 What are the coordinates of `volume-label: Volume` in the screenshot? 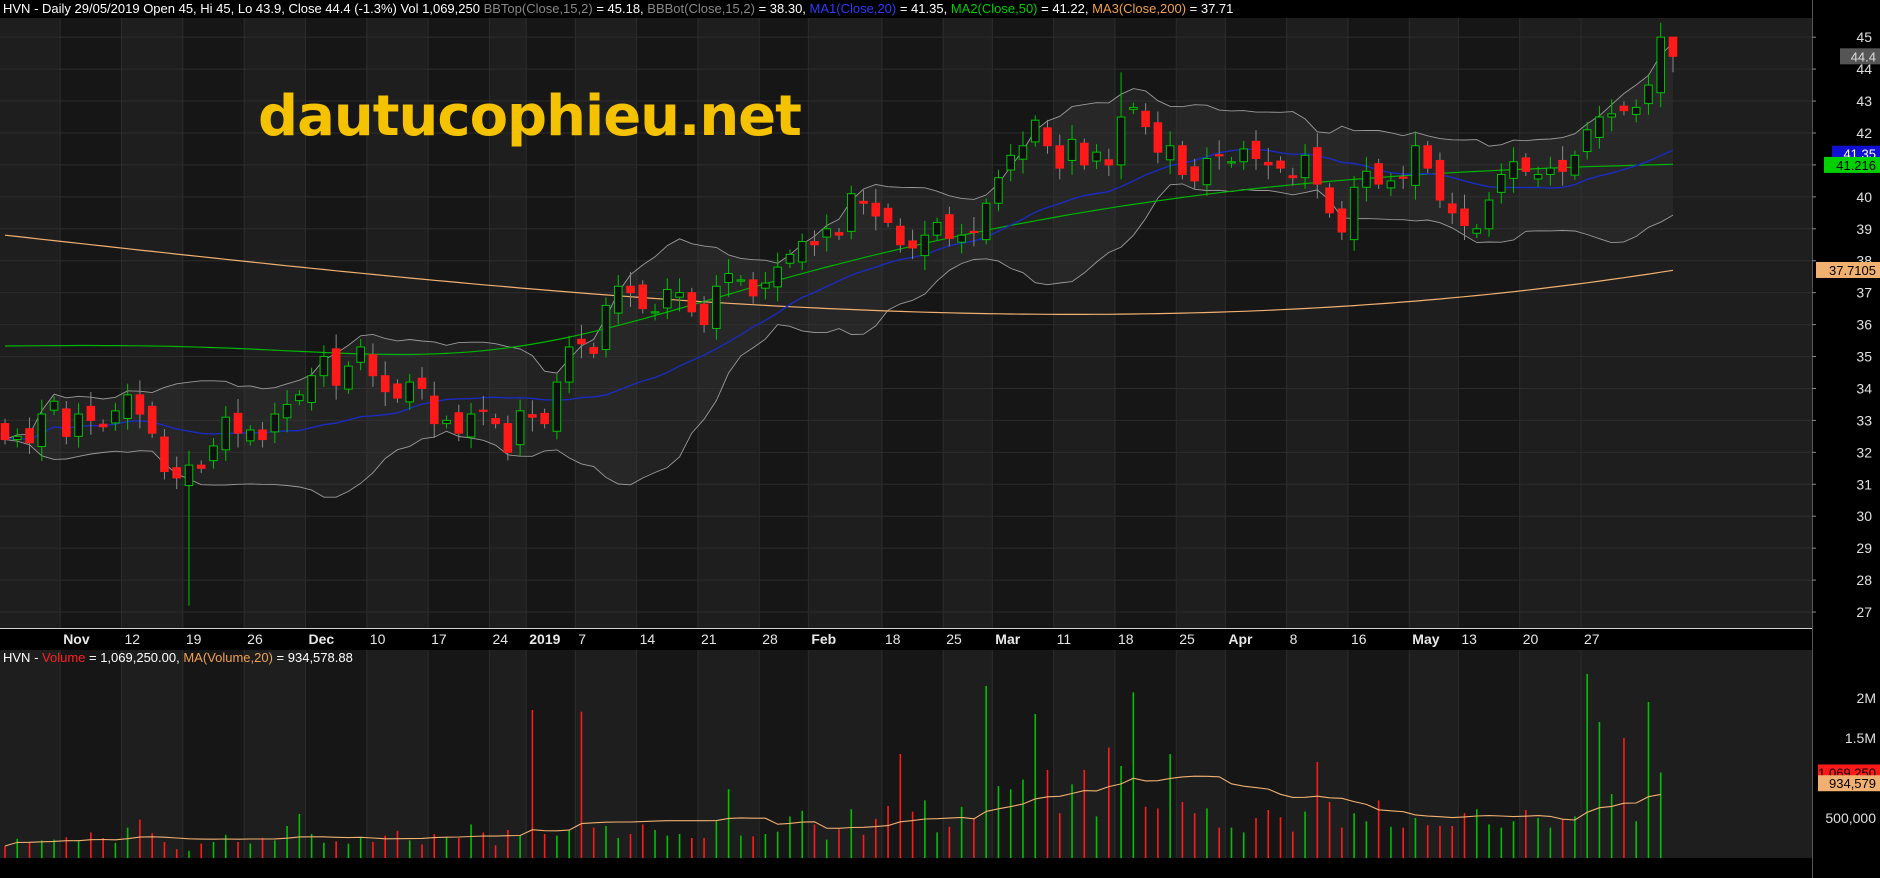 It's located at (64, 657).